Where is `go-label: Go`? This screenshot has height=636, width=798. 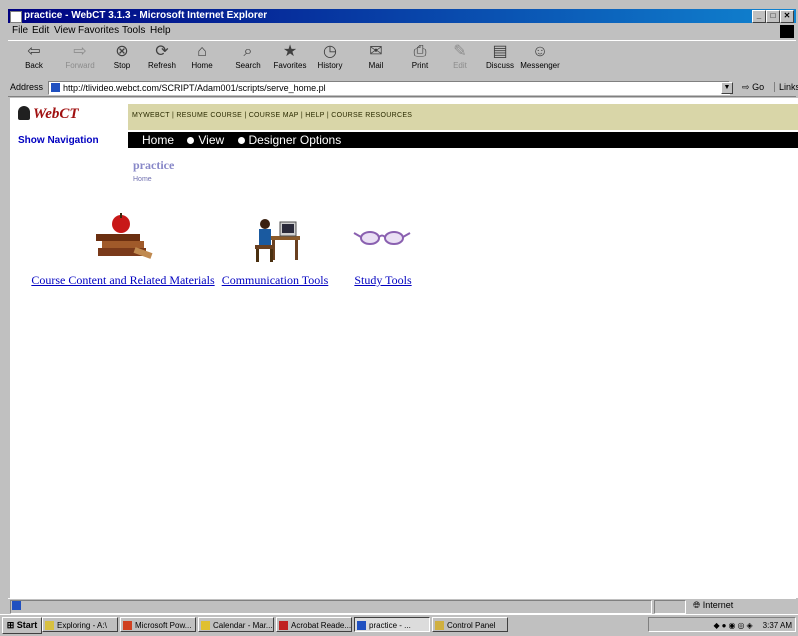
go-label: Go is located at coordinates (758, 87).